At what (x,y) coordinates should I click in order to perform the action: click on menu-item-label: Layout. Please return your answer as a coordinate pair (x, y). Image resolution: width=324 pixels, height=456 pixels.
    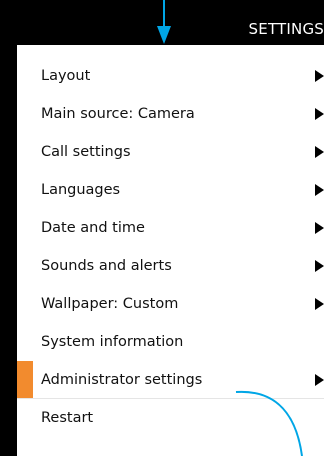
    Looking at the image, I should click on (66, 76).